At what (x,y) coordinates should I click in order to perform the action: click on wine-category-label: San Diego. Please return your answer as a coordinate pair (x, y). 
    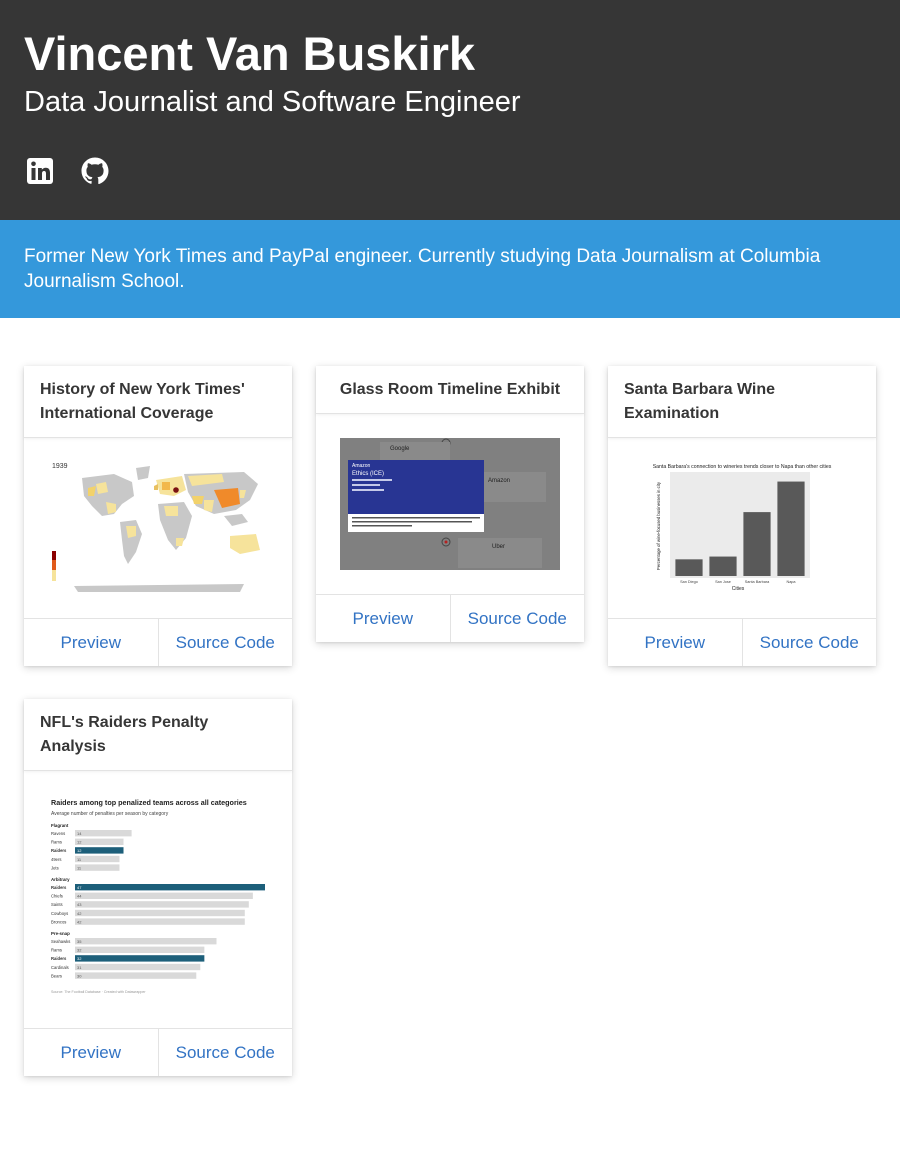
    Looking at the image, I should click on (689, 582).